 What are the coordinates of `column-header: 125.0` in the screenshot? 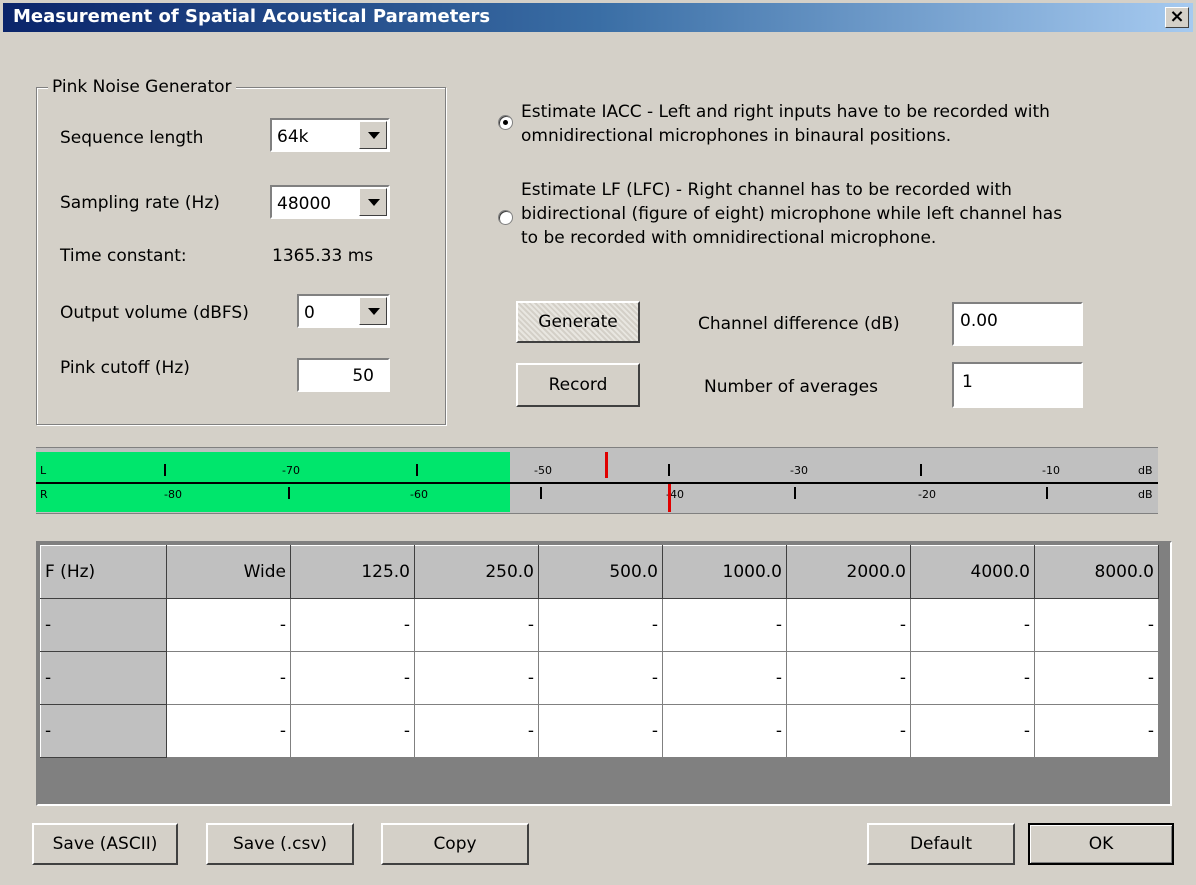 It's located at (352, 572).